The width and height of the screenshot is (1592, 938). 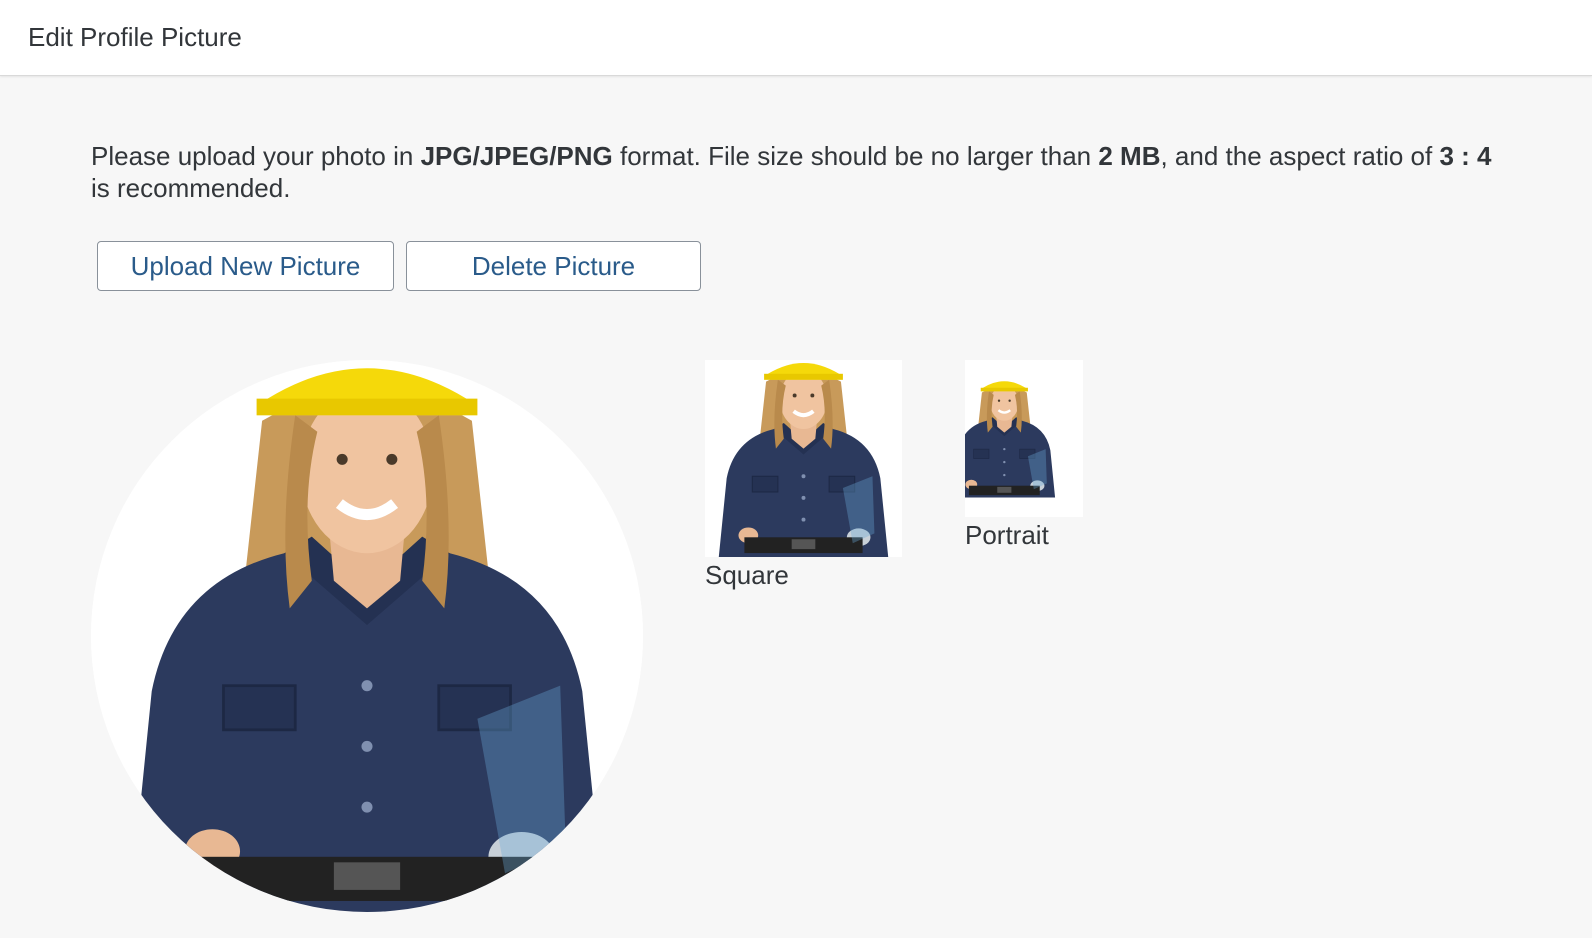 I want to click on instructions-ratio: 3 : 4, so click(x=1465, y=156).